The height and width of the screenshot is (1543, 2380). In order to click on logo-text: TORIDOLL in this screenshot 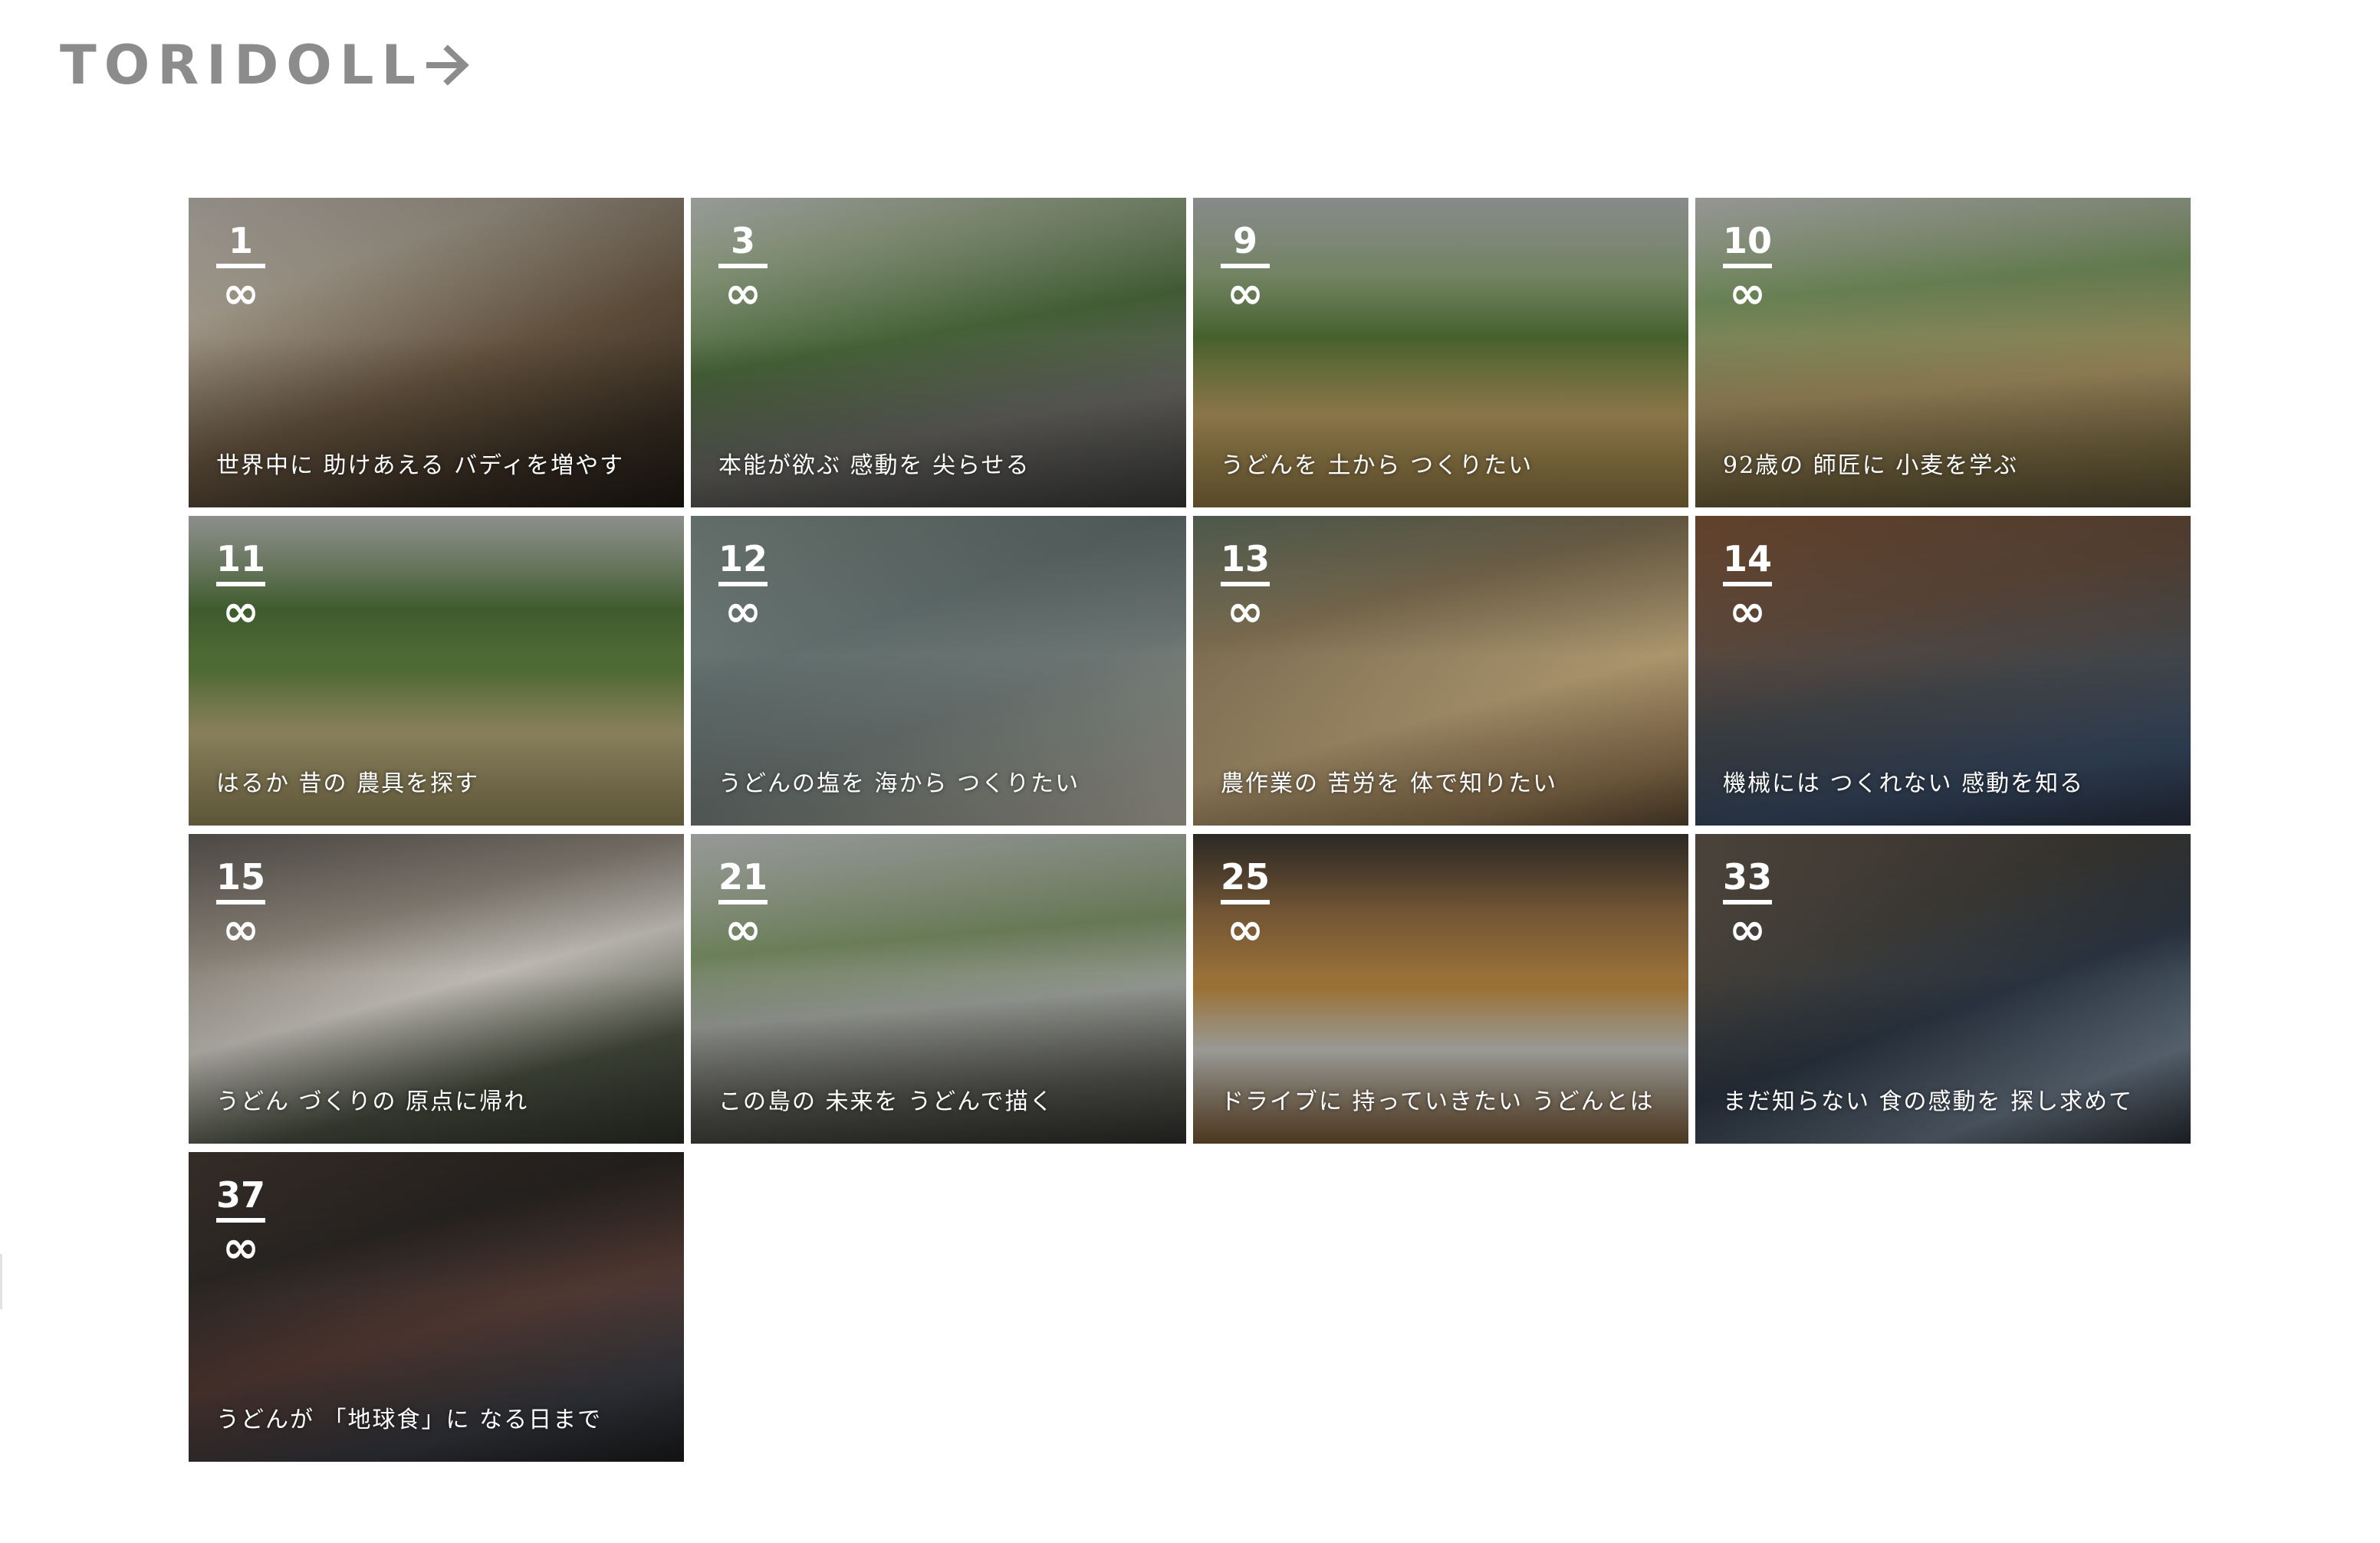, I will do `click(242, 66)`.